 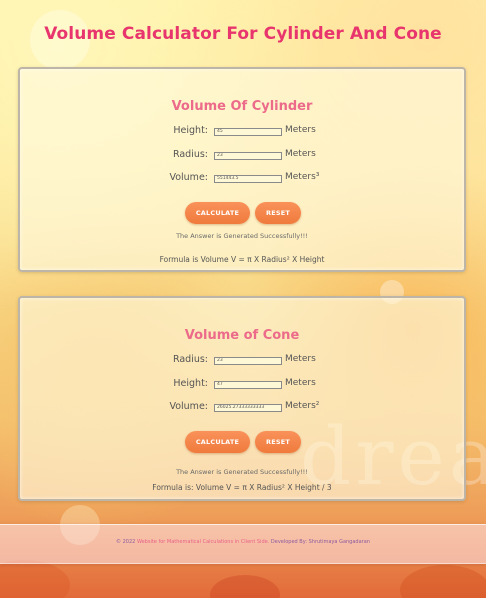 I want to click on cylinder-height-row: Height: 45 Meters, so click(x=242, y=133).